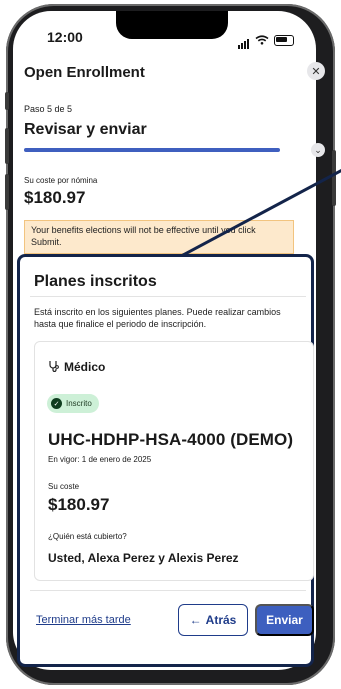 The width and height of the screenshot is (341, 689). Describe the element at coordinates (334, 178) in the screenshot. I see `power-button` at that location.